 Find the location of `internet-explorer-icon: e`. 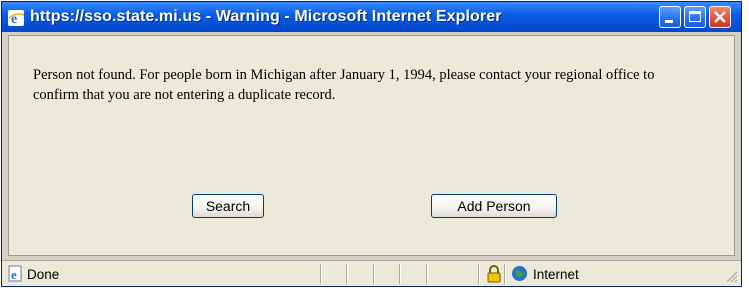

internet-explorer-icon: e is located at coordinates (16, 18).